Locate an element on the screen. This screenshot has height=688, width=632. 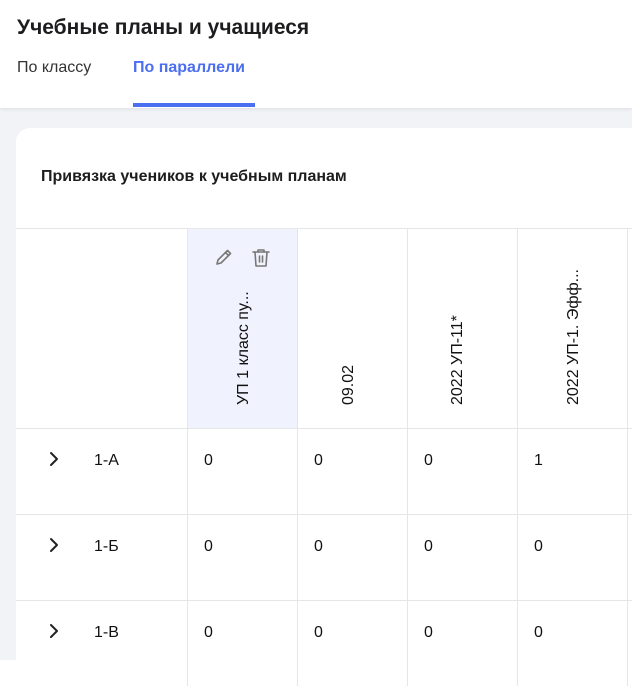
page-title: Учебные планы и учащиеся is located at coordinates (163, 27).